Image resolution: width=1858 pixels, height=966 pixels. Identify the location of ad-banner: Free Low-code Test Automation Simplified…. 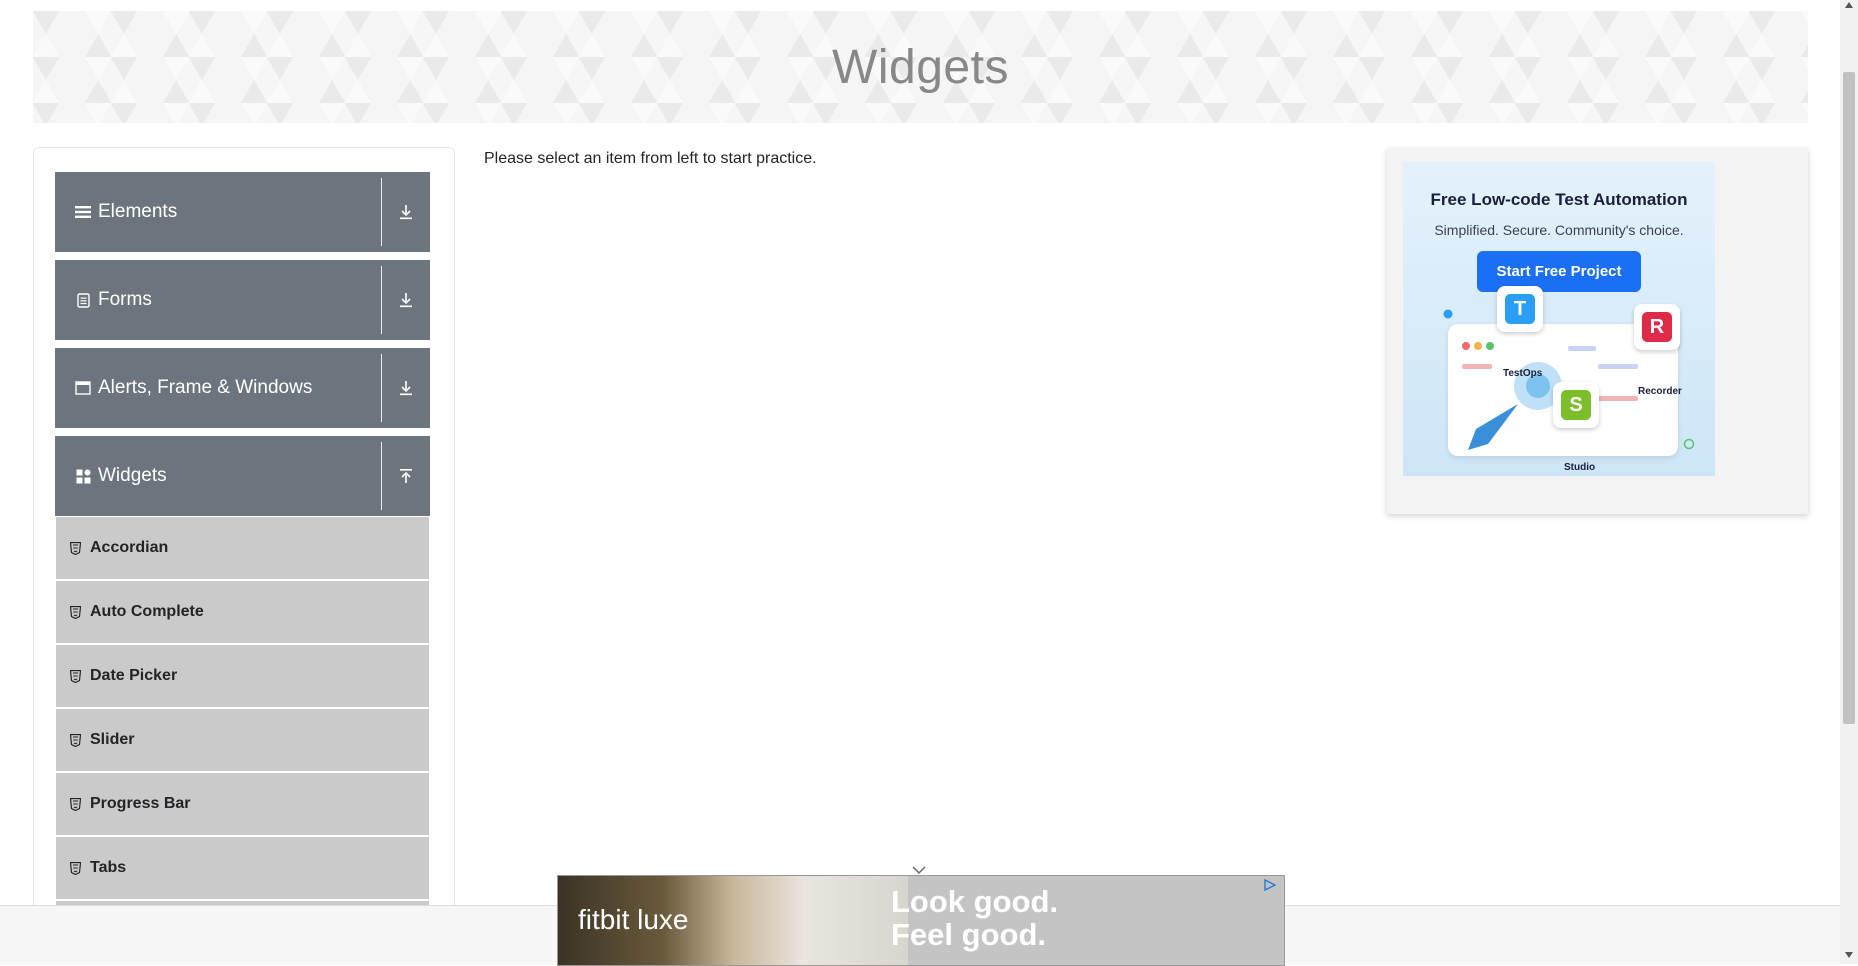
(1559, 319).